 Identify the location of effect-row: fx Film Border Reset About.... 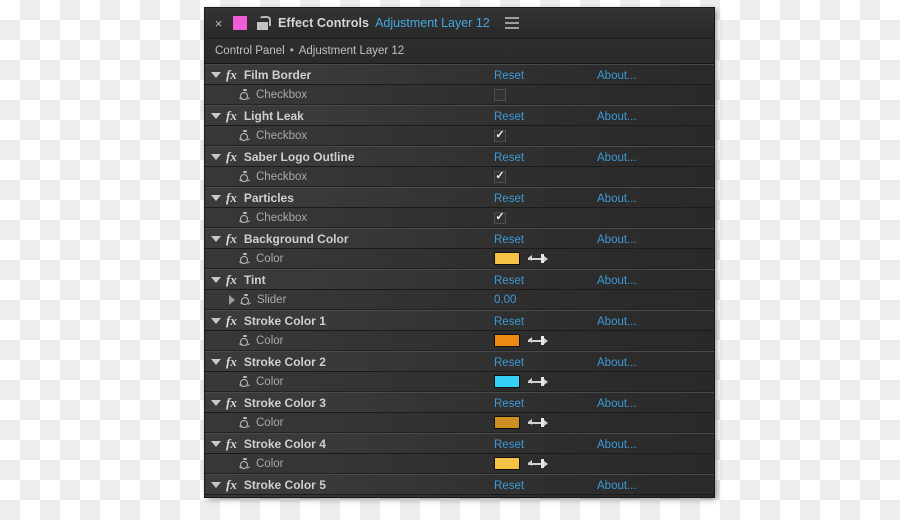
(459, 74).